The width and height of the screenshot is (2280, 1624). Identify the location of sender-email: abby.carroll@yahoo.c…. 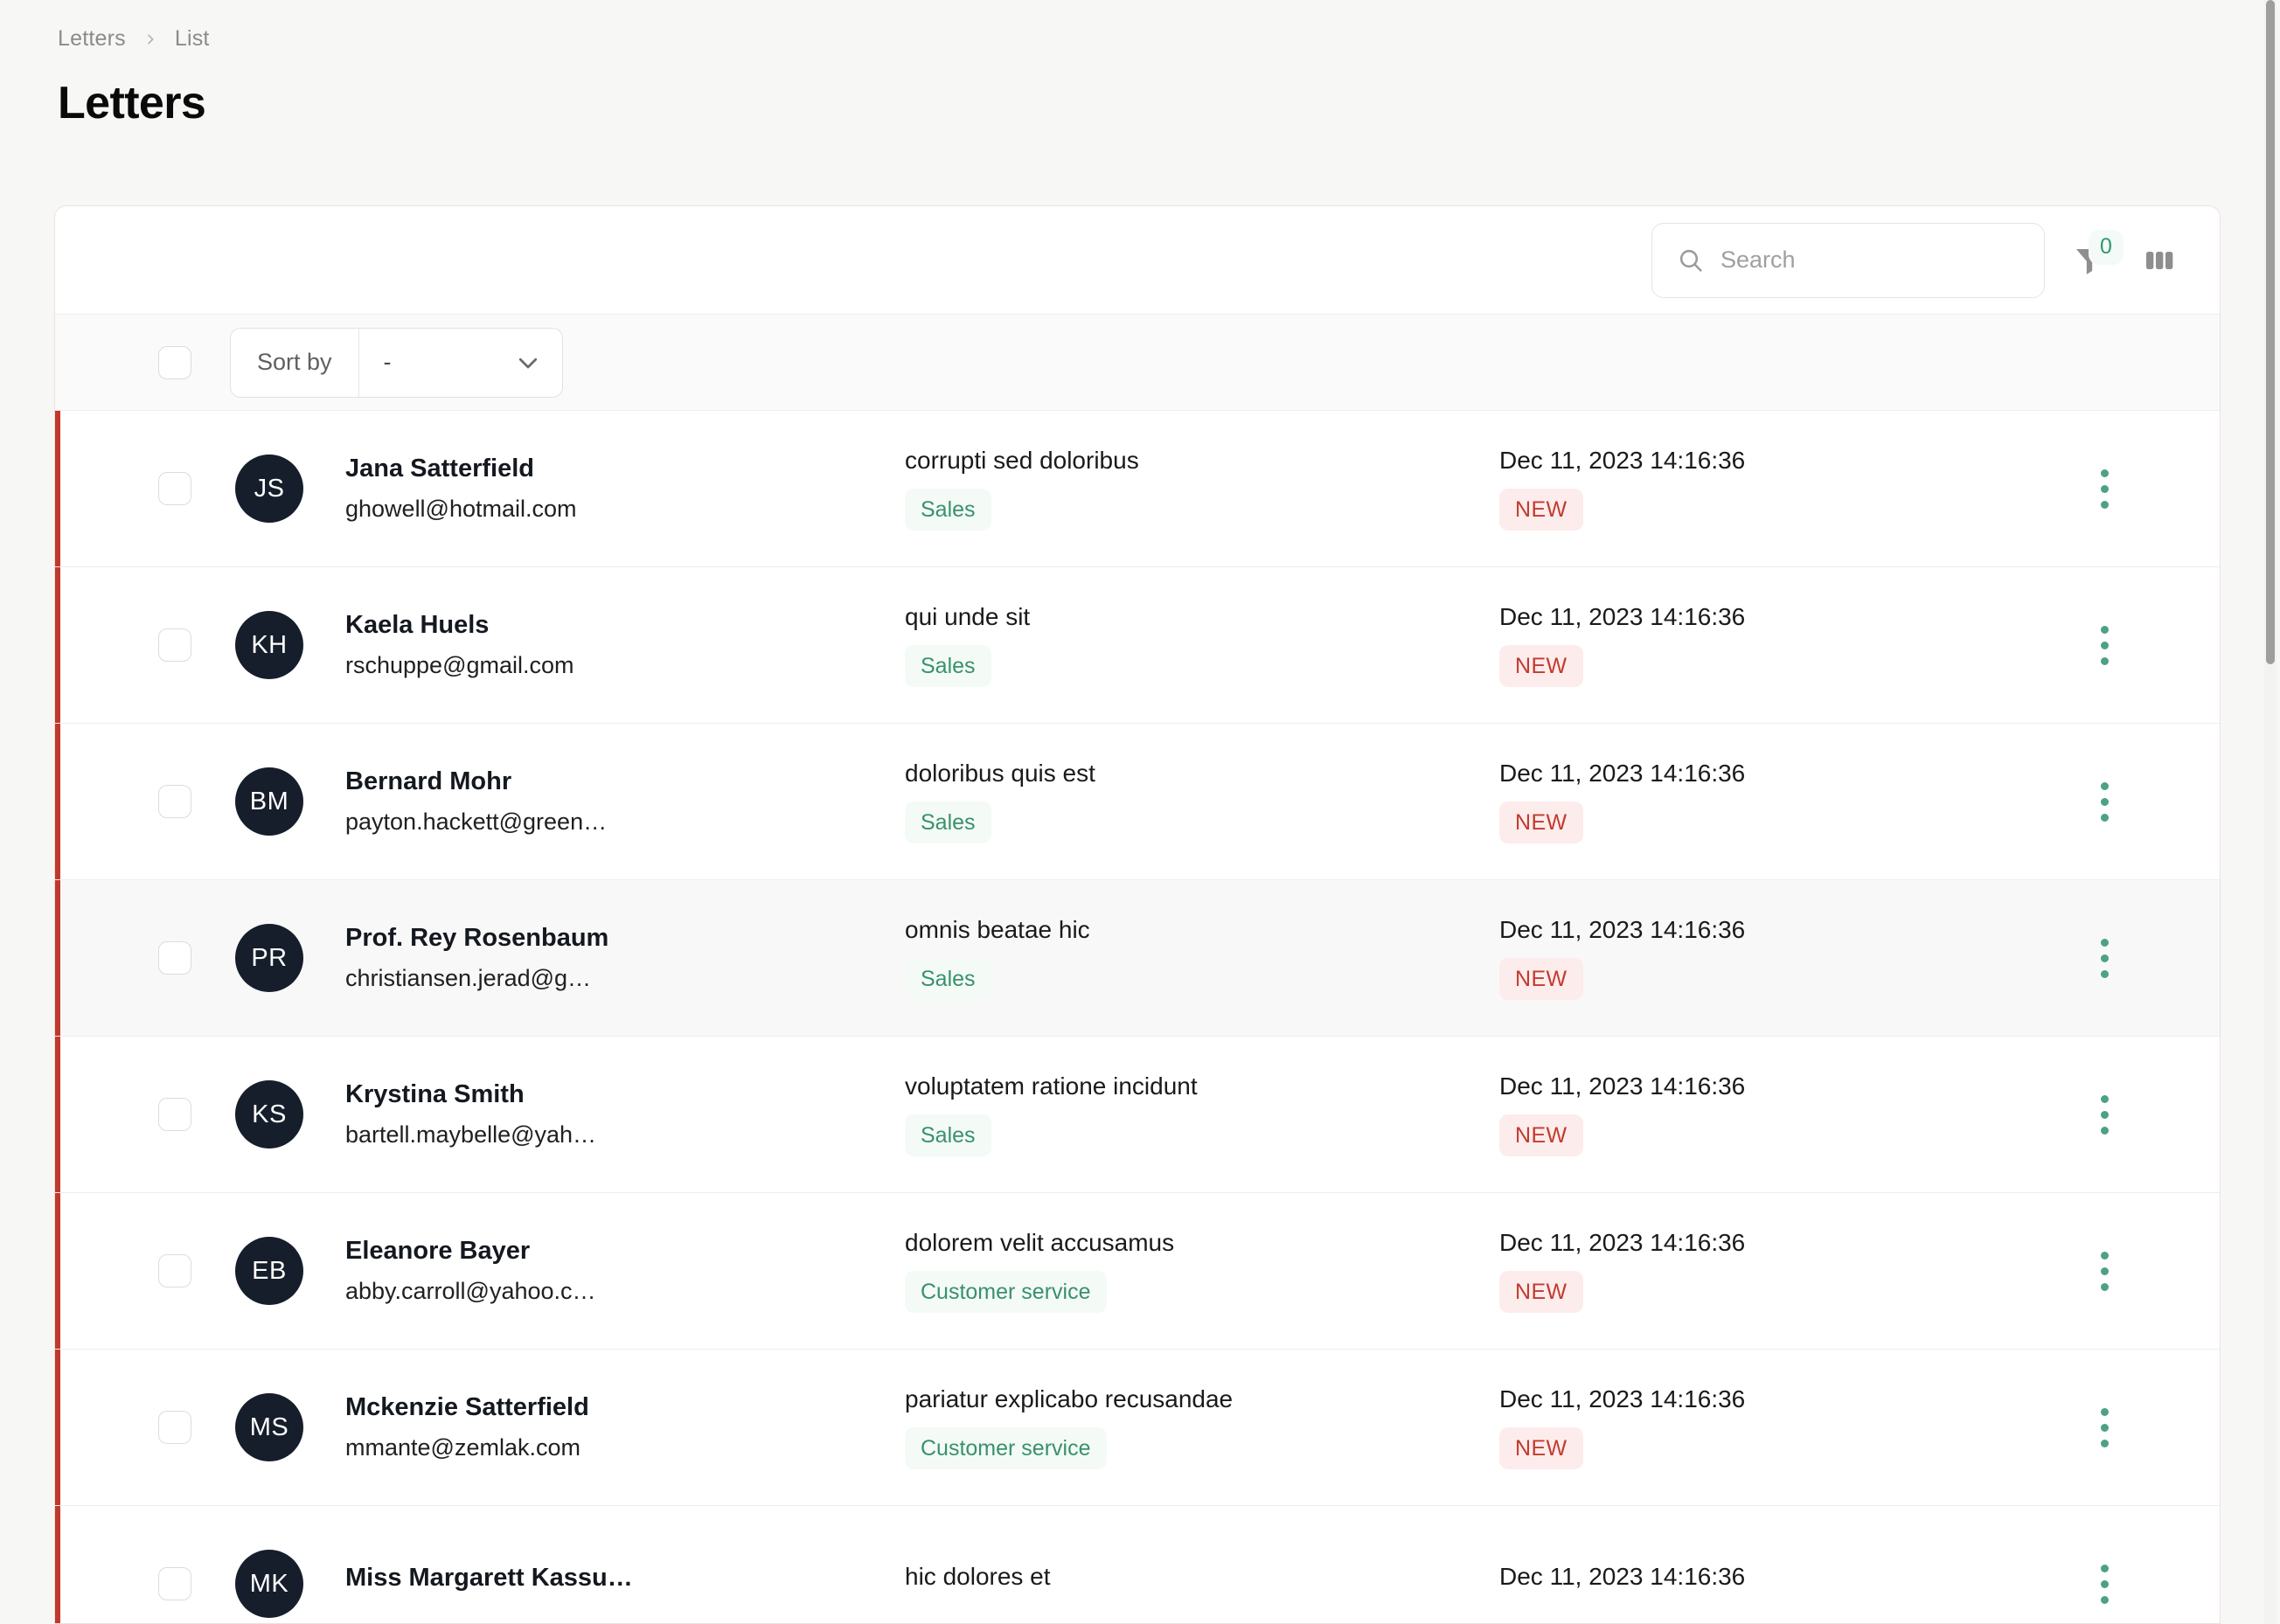
(470, 1291).